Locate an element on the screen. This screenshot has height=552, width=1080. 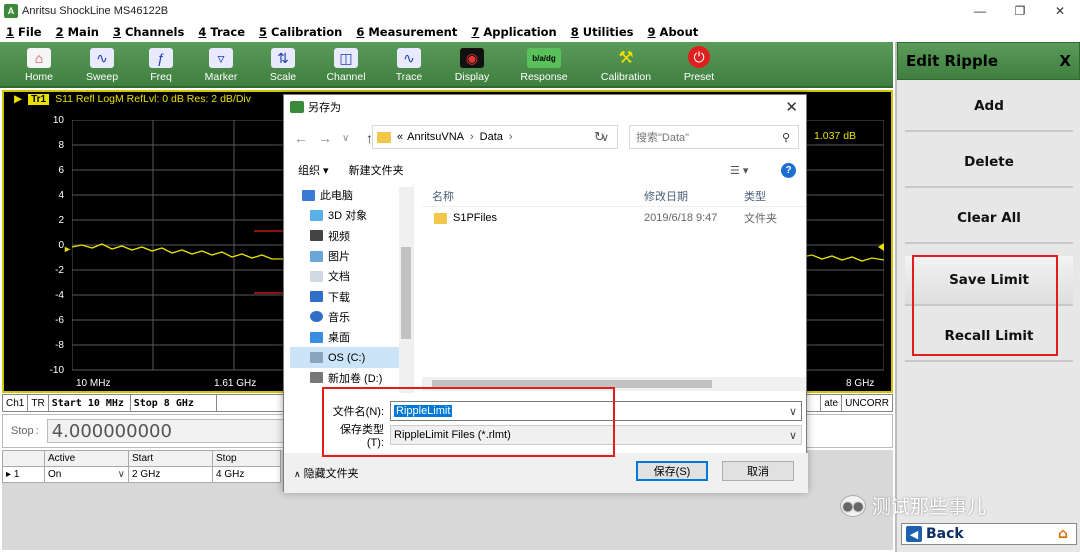
forward-arrow-icon: → is located at coordinates (325, 138).